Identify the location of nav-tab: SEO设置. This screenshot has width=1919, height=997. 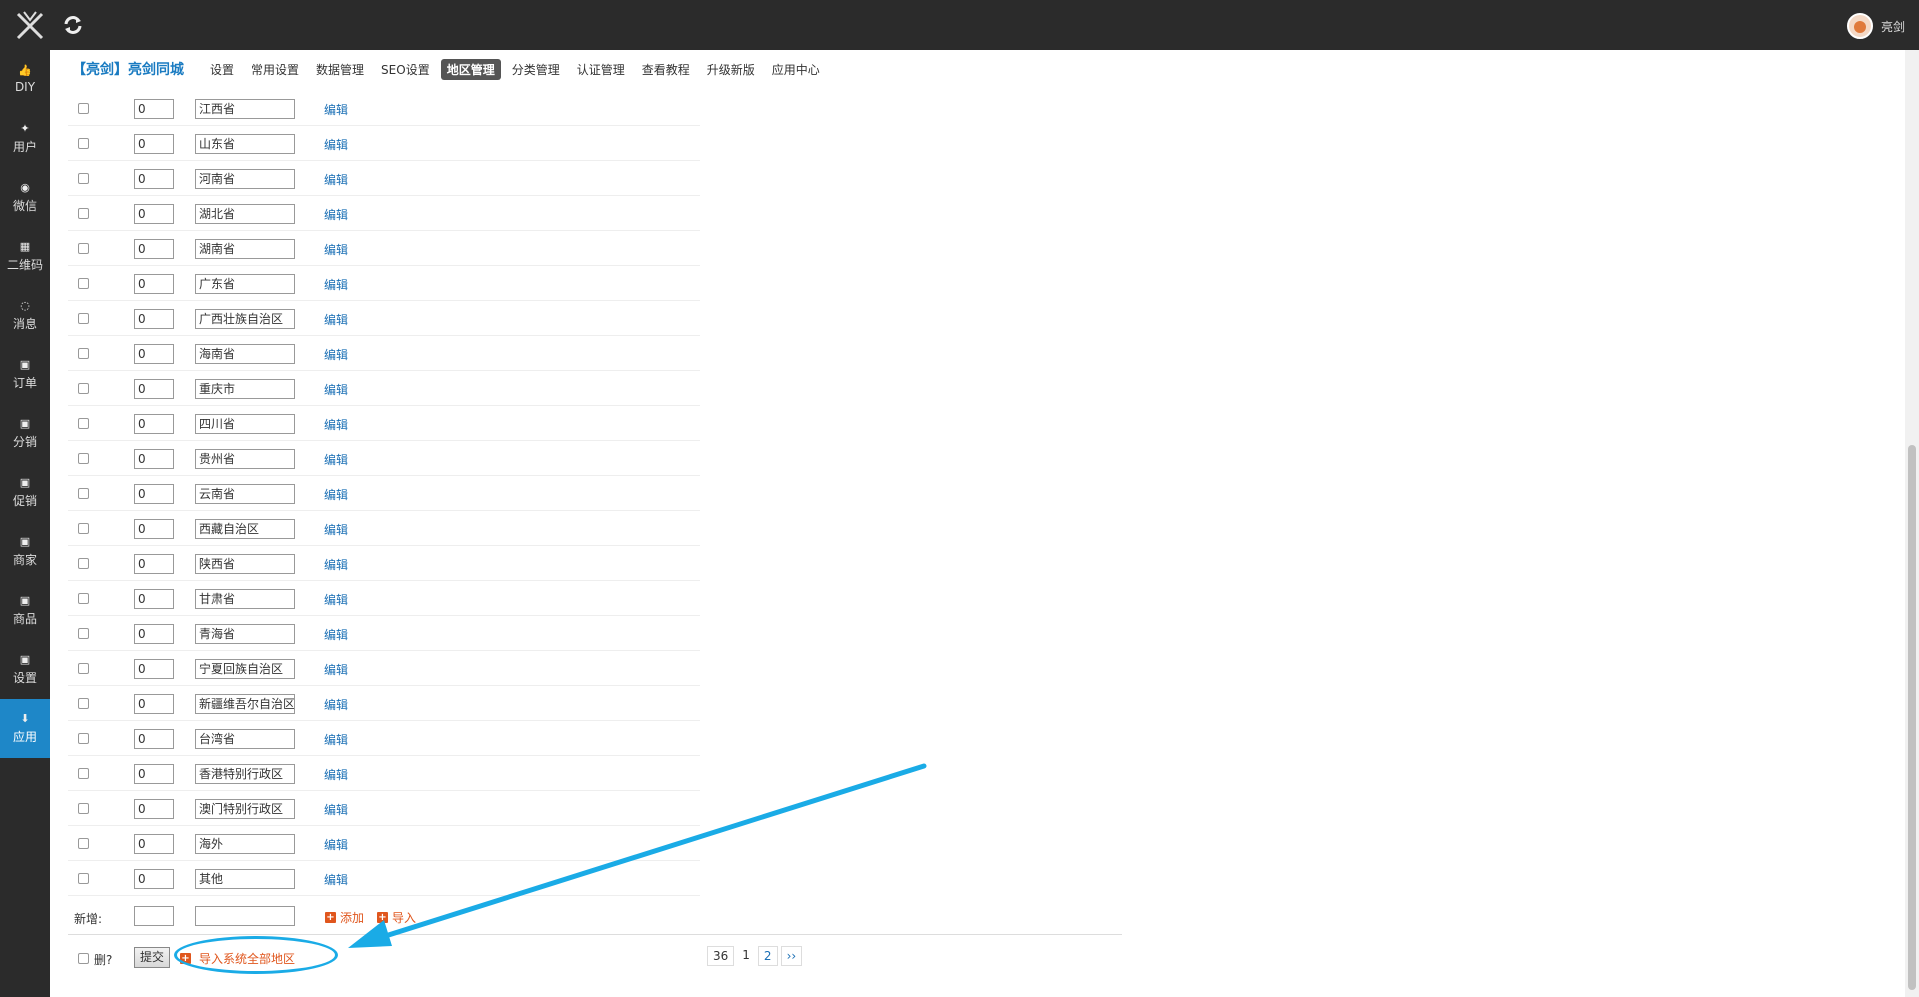
(405, 69).